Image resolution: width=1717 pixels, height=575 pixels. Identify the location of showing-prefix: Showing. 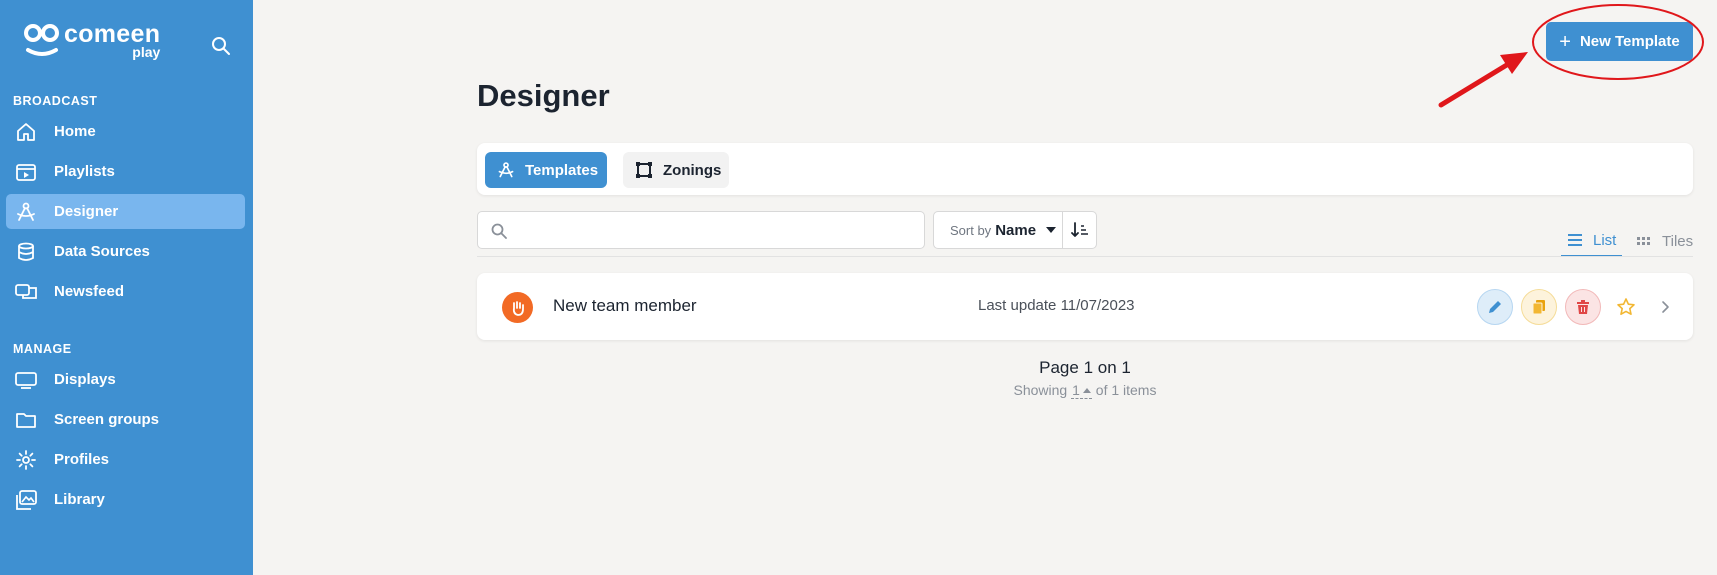
(1040, 390).